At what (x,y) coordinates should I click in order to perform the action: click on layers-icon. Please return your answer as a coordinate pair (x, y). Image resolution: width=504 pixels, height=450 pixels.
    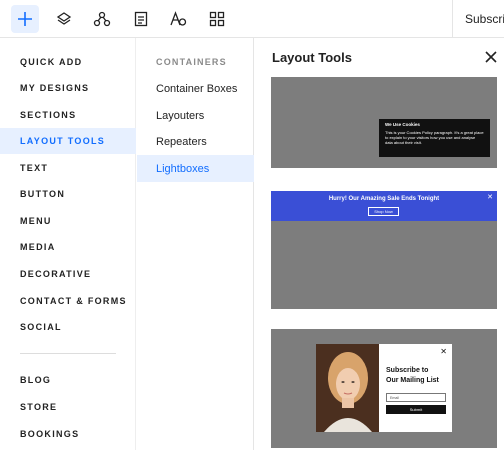
    Looking at the image, I should click on (64, 18).